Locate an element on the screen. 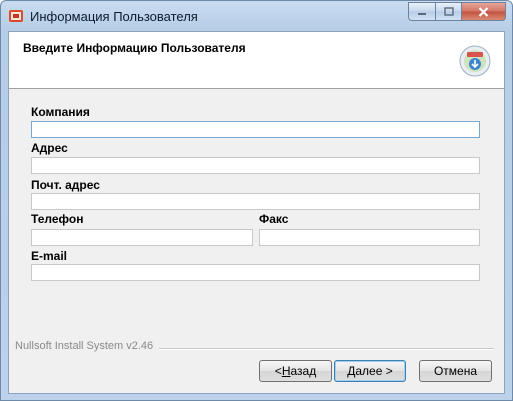 Image resolution: width=513 pixels, height=401 pixels. fax-label: Факс is located at coordinates (274, 219).